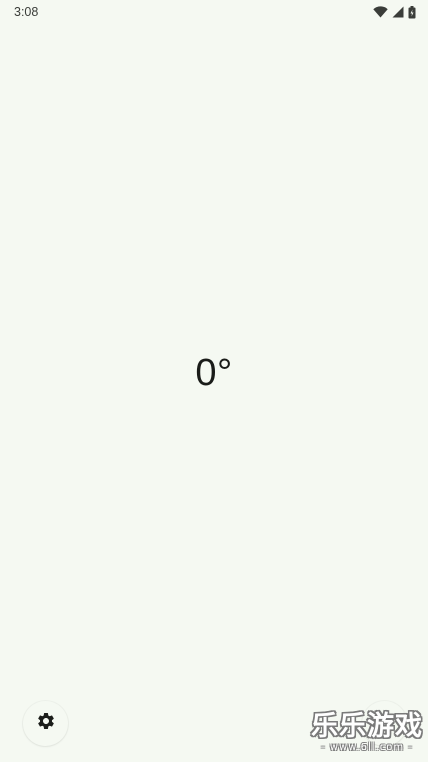  Describe the element at coordinates (380, 12) in the screenshot. I see `wifi-icon` at that location.